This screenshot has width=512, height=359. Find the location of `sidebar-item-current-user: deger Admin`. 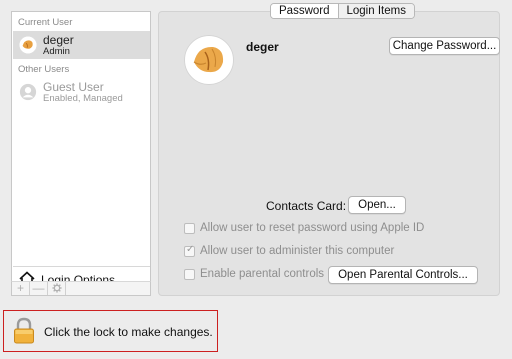

sidebar-item-current-user: deger Admin is located at coordinates (81, 45).